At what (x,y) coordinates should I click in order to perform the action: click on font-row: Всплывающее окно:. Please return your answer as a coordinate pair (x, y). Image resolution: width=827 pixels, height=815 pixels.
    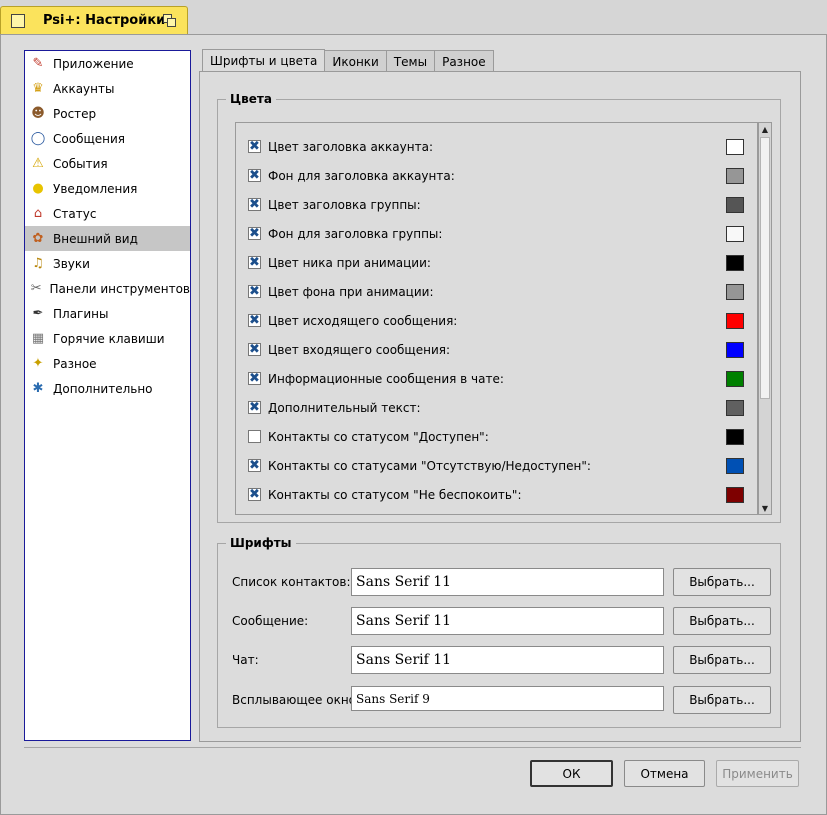
    Looking at the image, I should click on (296, 700).